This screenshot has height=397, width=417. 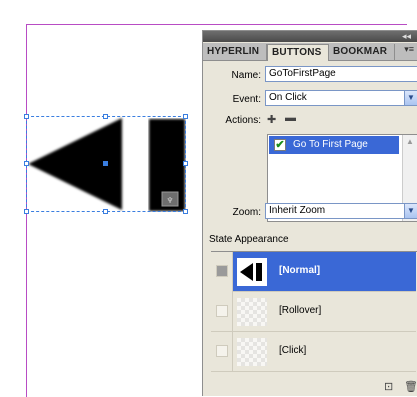 What do you see at coordinates (406, 36) in the screenshot?
I see `collapse-icon: ◂◂` at bounding box center [406, 36].